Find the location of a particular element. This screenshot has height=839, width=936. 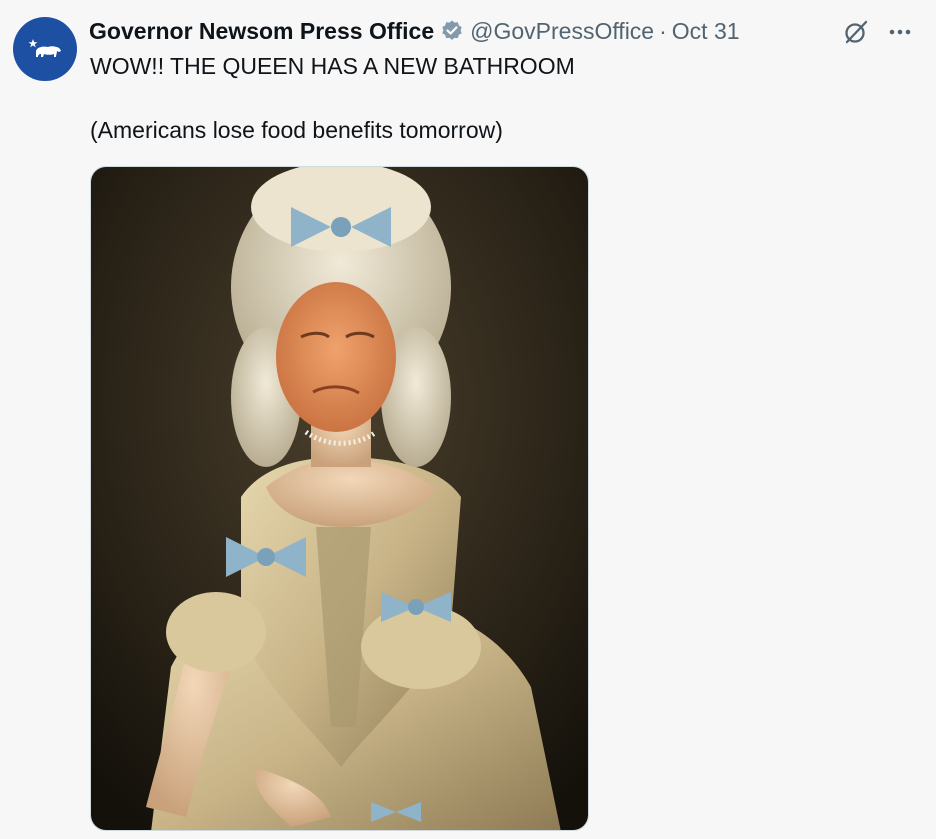

avatar is located at coordinates (45, 49).